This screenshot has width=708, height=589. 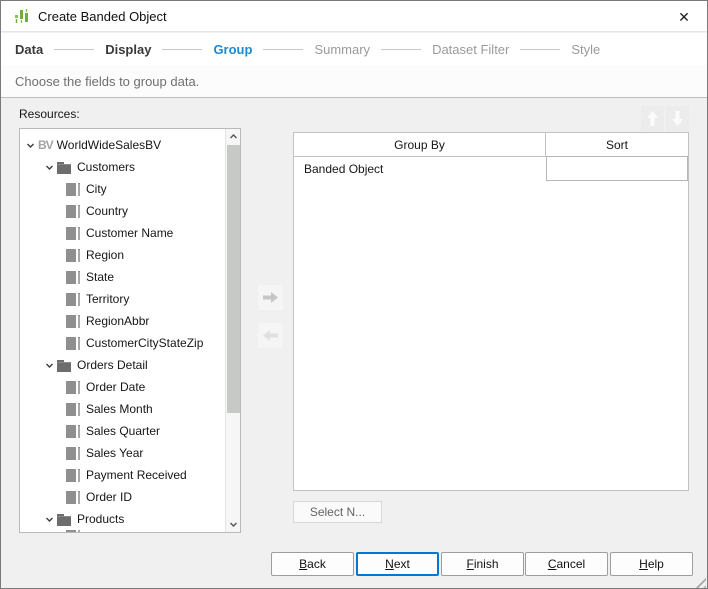 I want to click on tree-item-label: Sales Month, so click(x=119, y=409).